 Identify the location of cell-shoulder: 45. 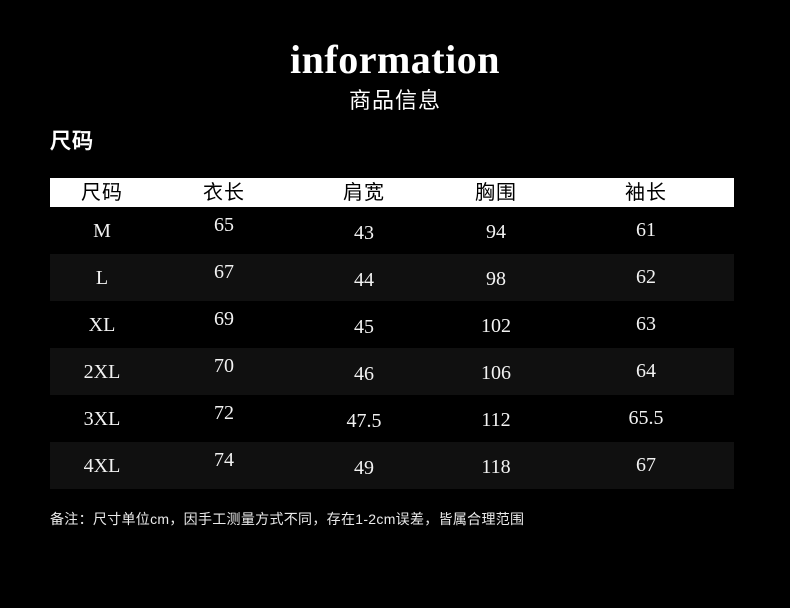
(364, 326).